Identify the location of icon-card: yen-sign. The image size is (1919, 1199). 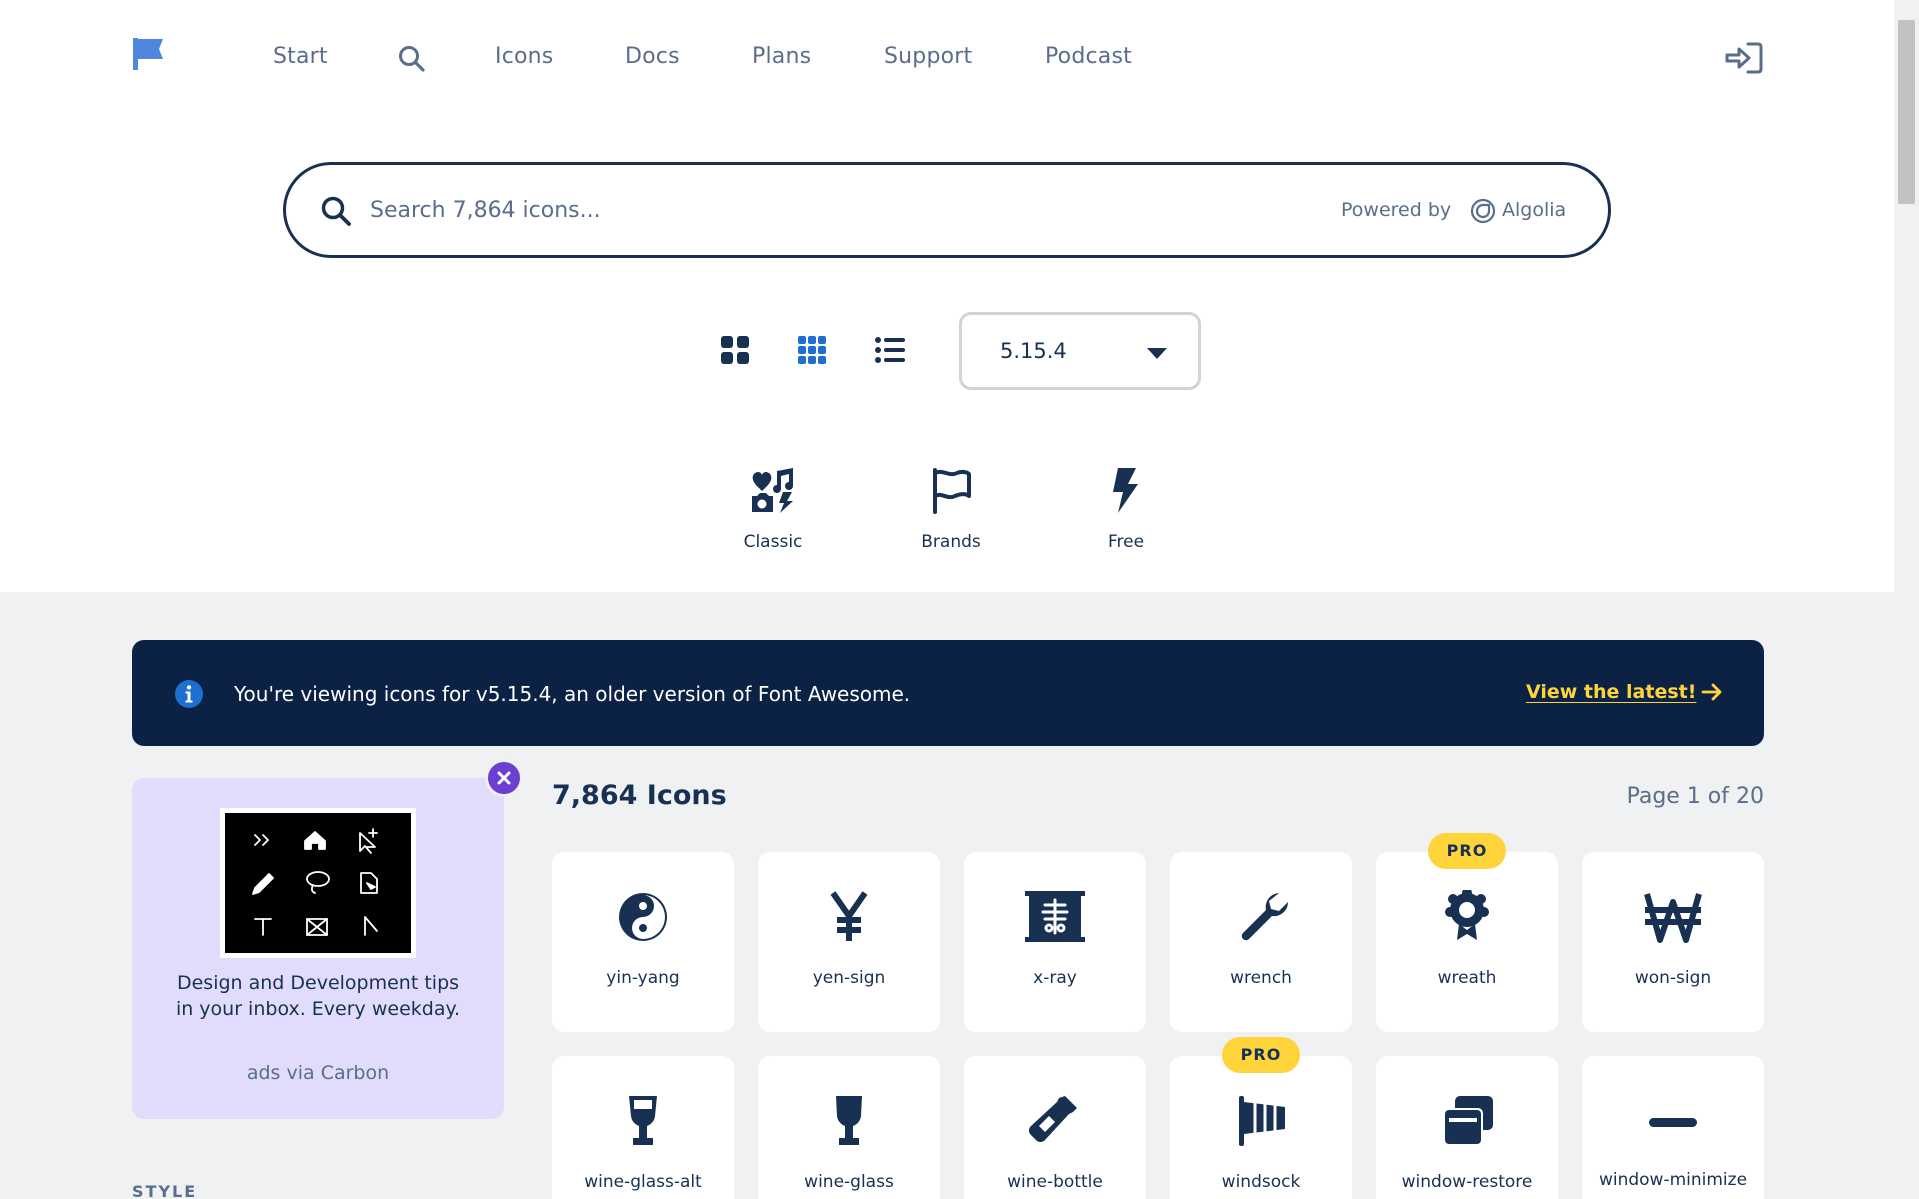
(849, 942).